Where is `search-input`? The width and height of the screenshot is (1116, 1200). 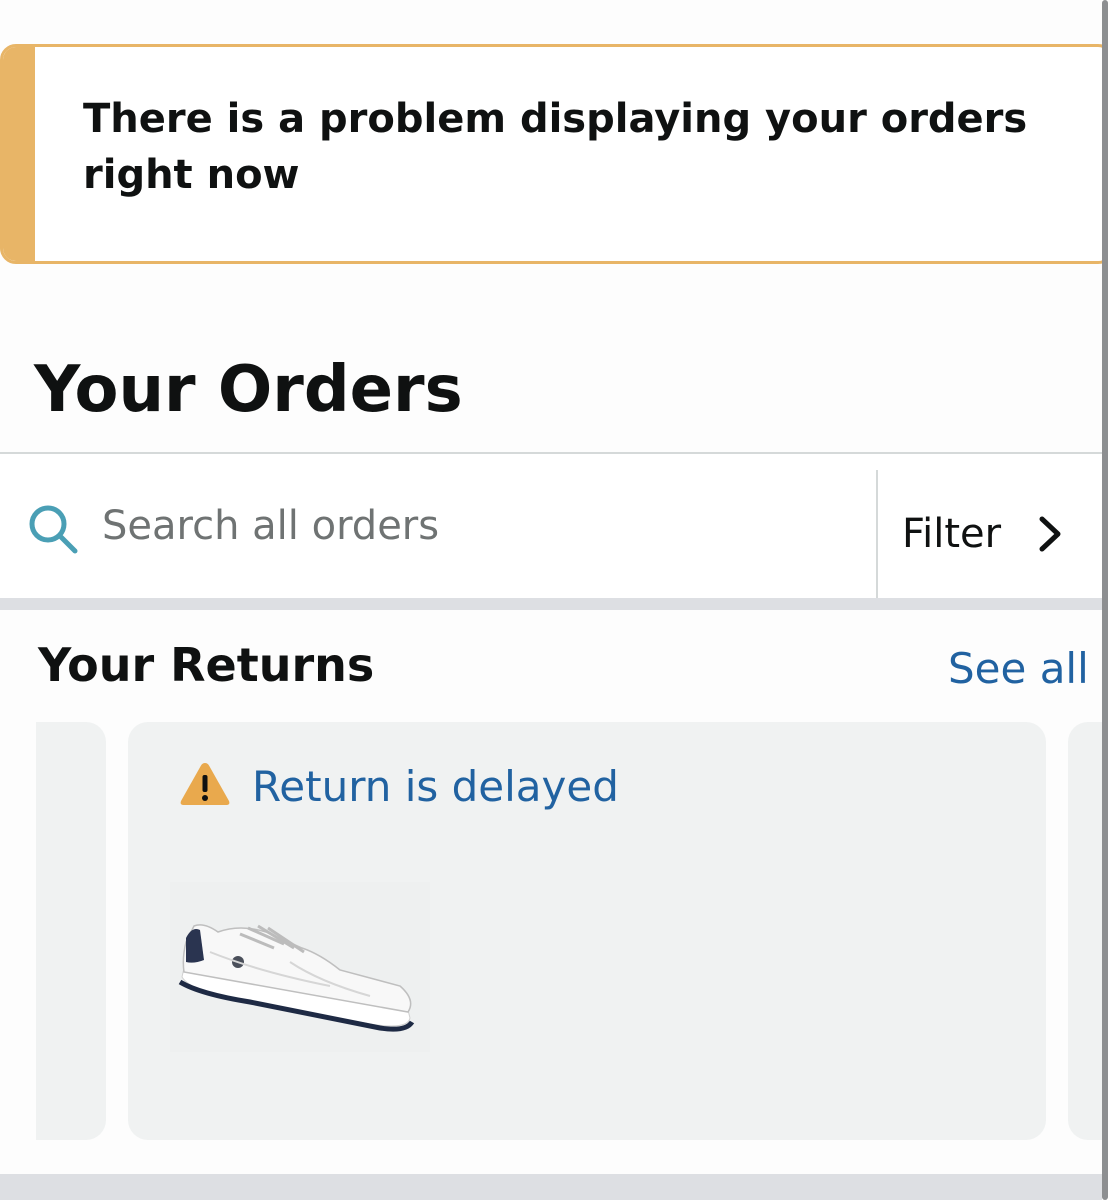 search-input is located at coordinates (472, 526).